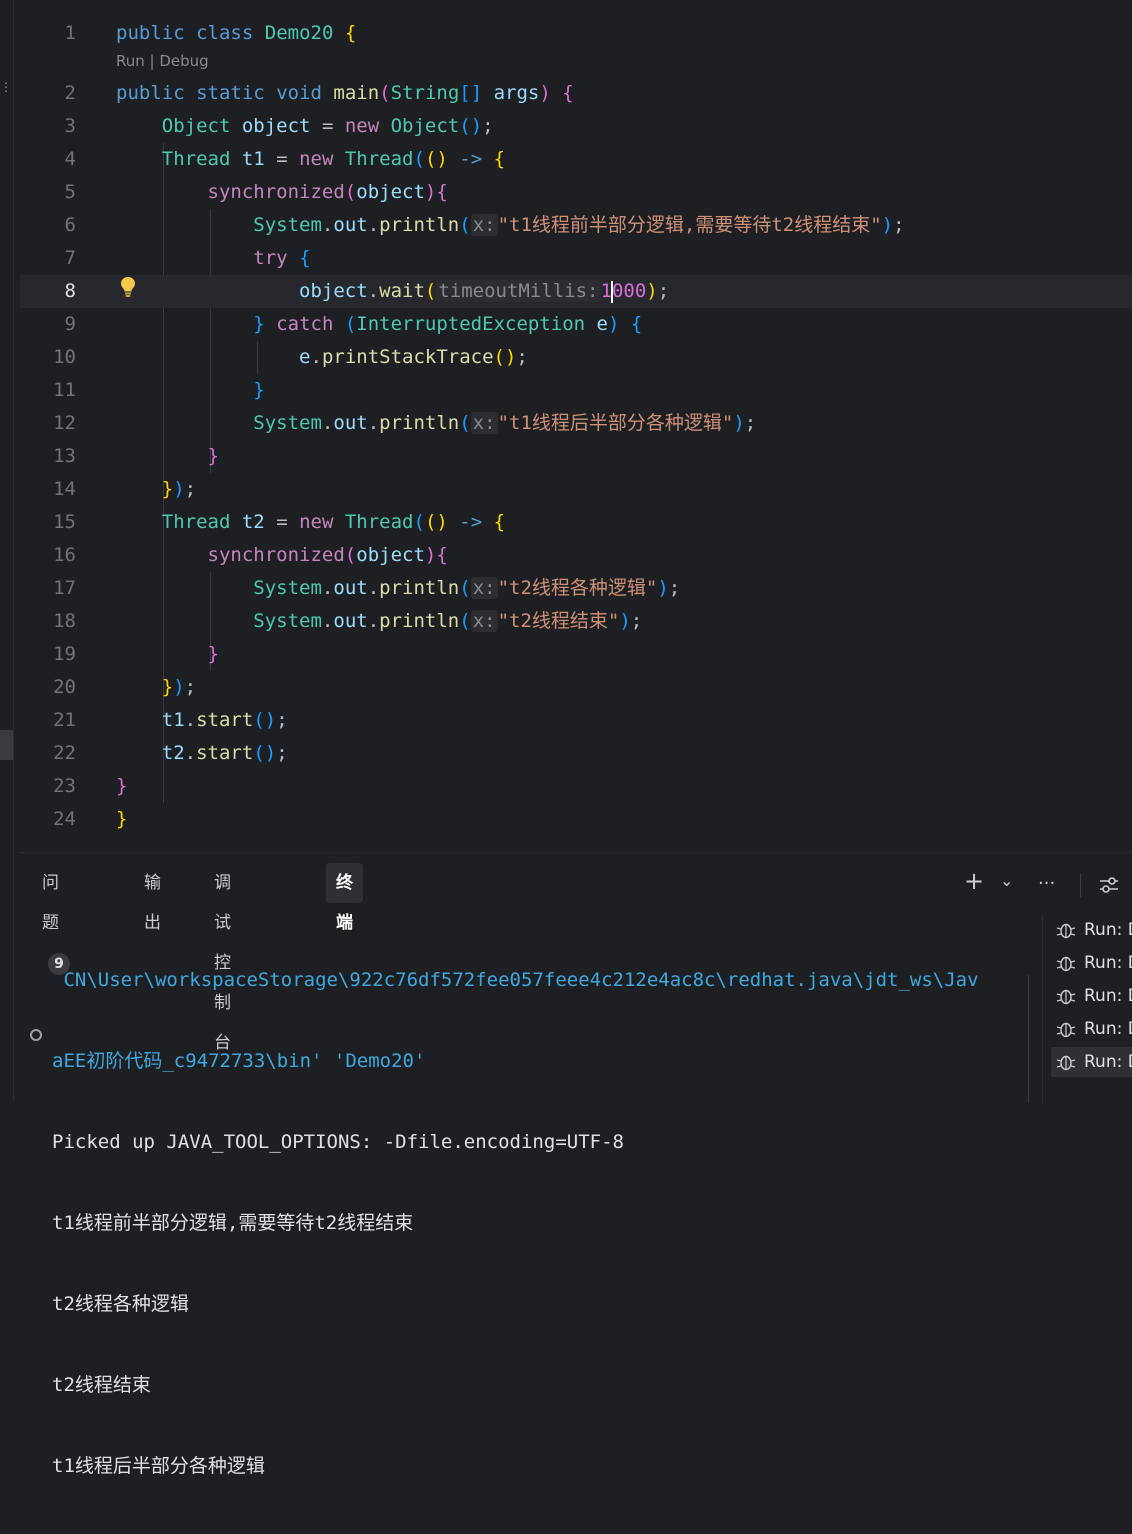 This screenshot has height=1534, width=1132. I want to click on code-text: try {, so click(282, 258).